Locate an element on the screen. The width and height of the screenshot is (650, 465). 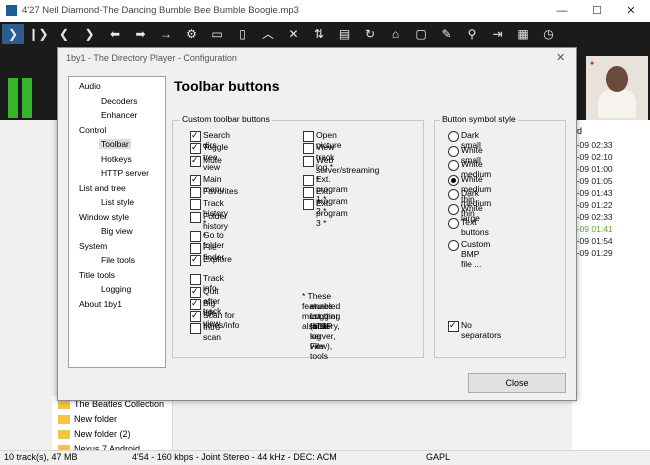
nav-item-list-style: List style is located at coordinates (117, 202).